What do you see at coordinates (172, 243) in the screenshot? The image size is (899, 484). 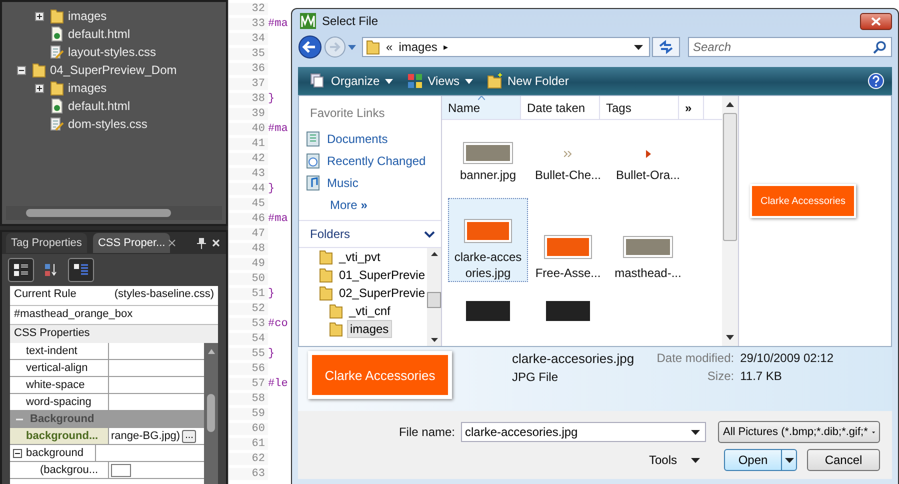 I see `close-tab-icon` at bounding box center [172, 243].